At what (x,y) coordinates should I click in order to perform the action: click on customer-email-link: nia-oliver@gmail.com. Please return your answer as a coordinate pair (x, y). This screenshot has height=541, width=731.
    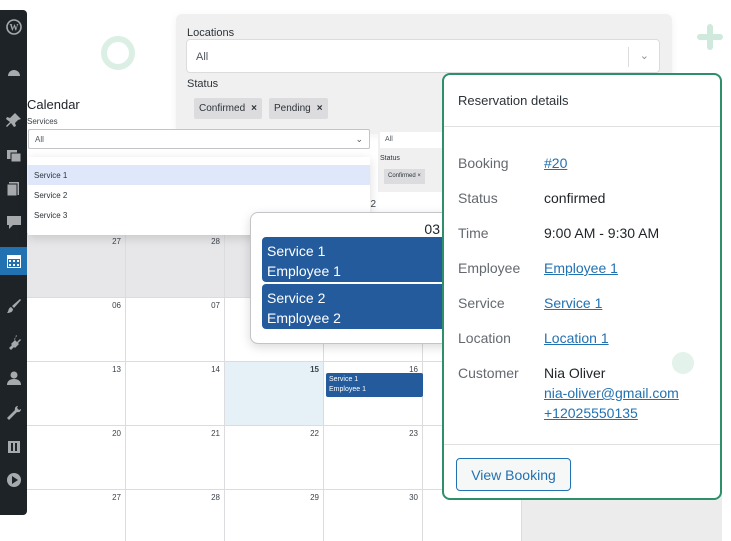
    Looking at the image, I should click on (611, 393).